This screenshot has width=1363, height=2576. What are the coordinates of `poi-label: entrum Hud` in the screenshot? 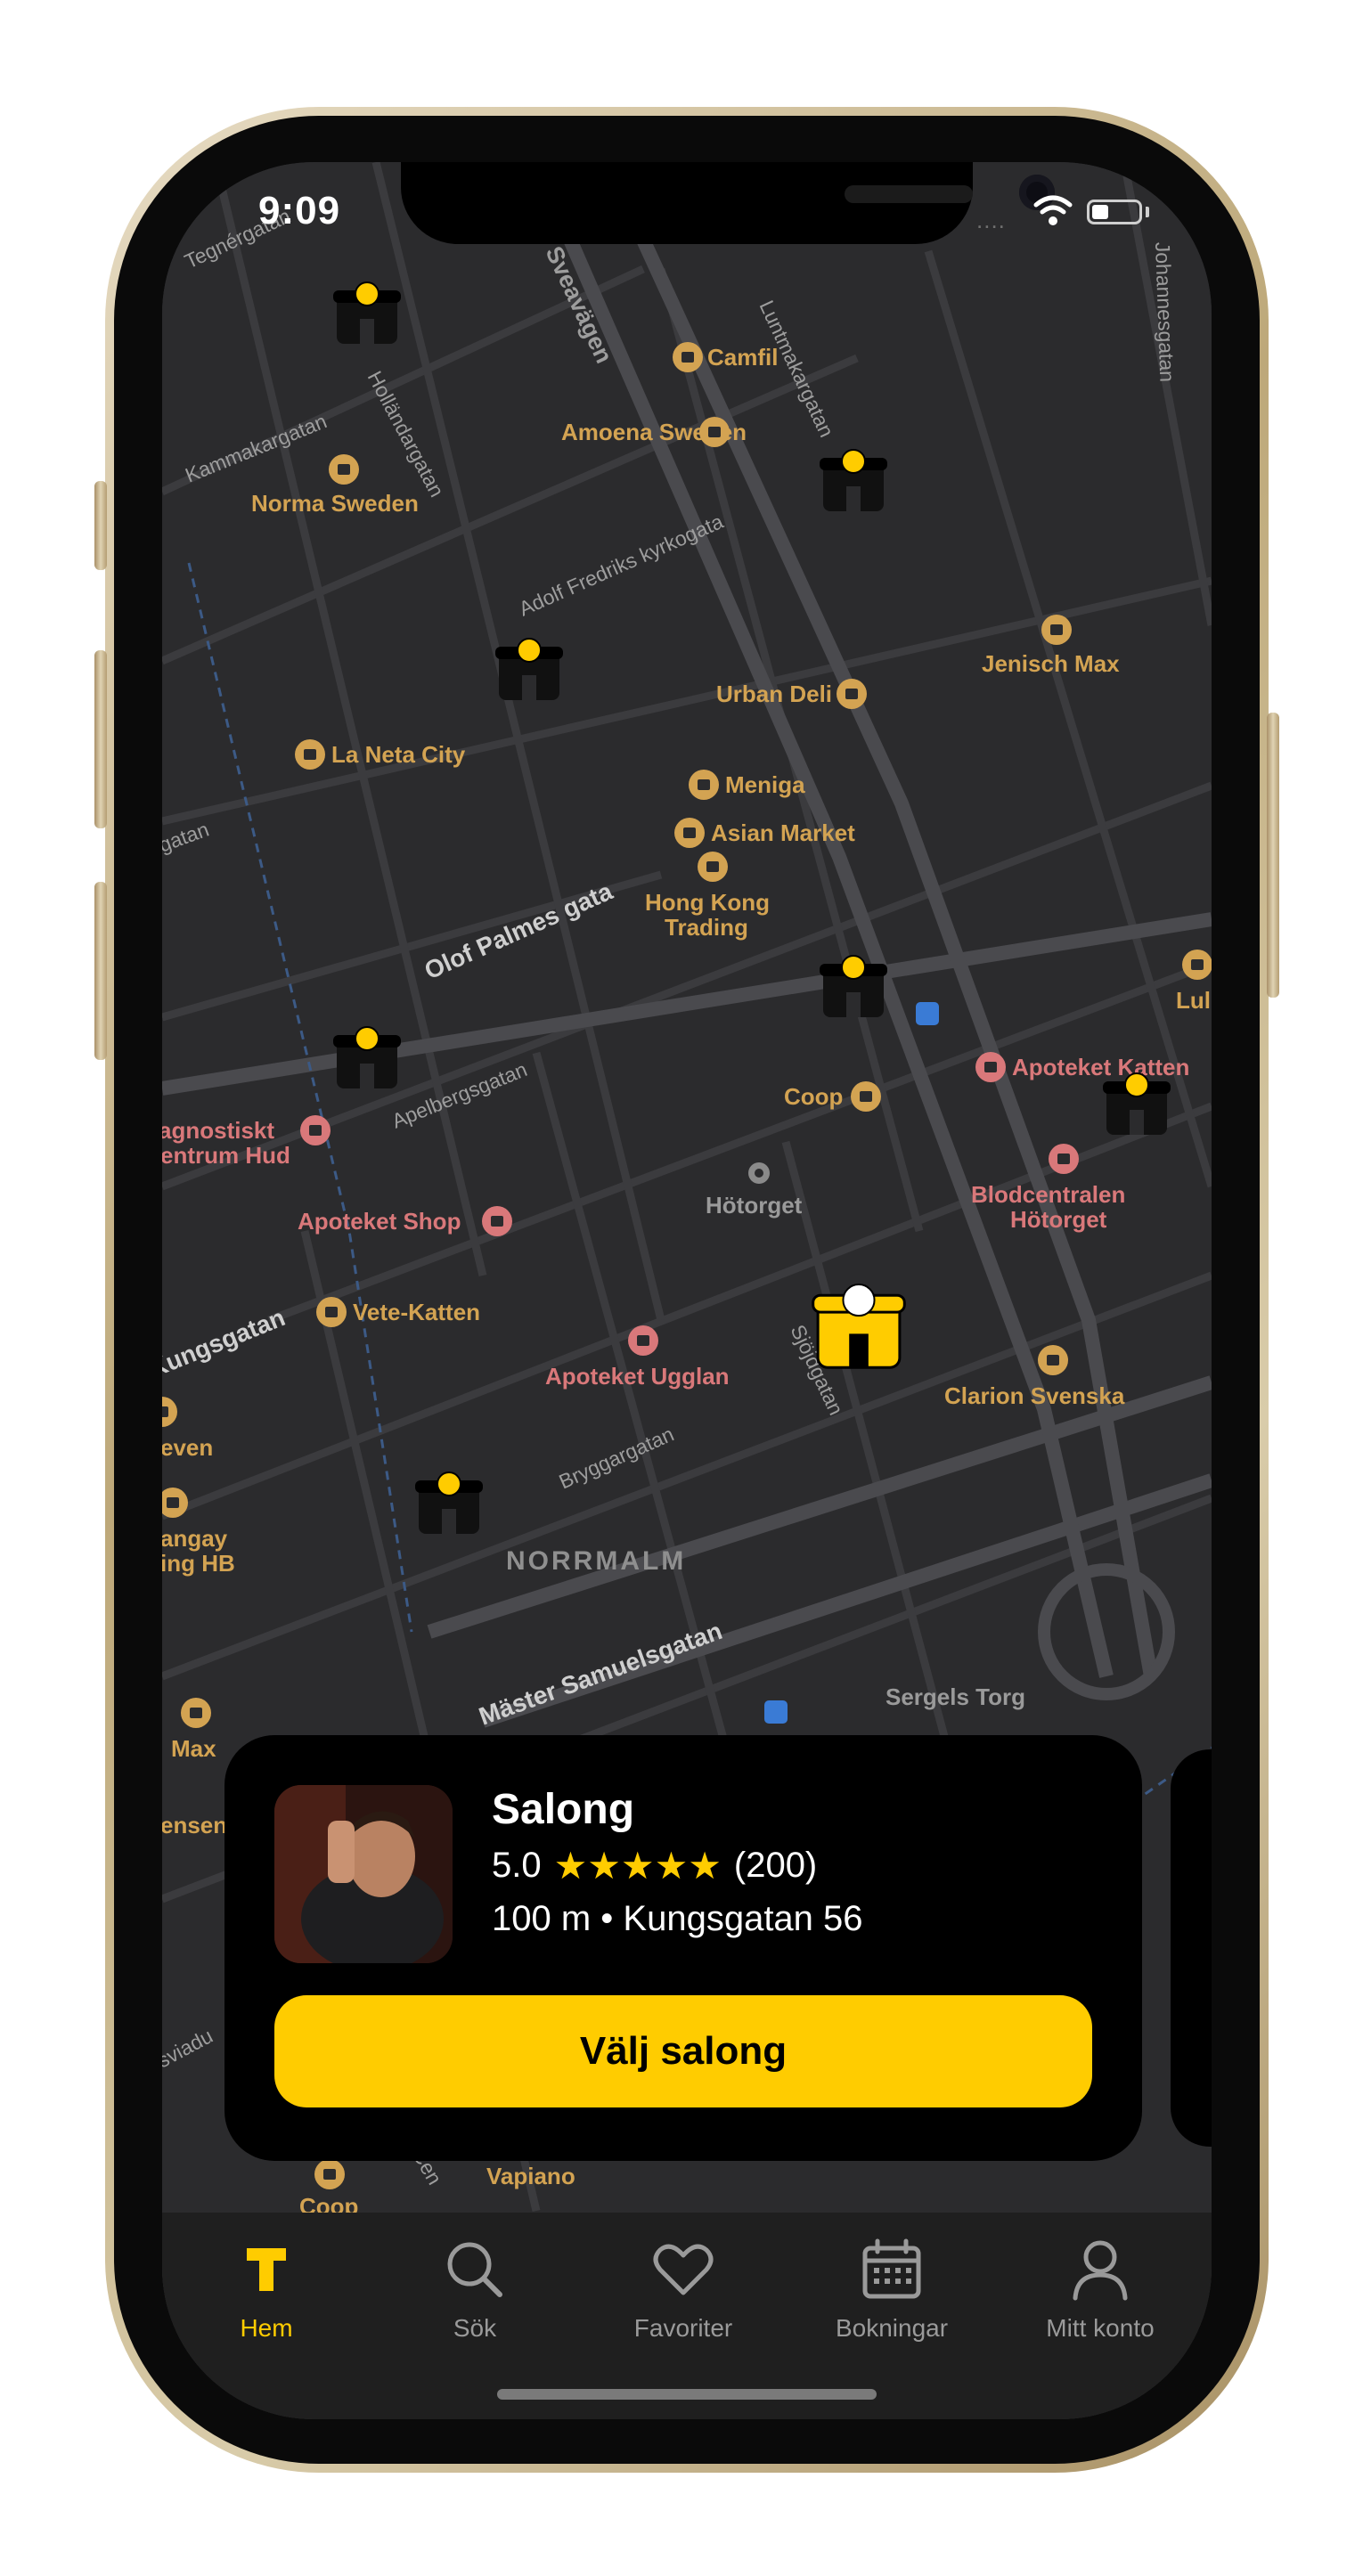 It's located at (226, 1155).